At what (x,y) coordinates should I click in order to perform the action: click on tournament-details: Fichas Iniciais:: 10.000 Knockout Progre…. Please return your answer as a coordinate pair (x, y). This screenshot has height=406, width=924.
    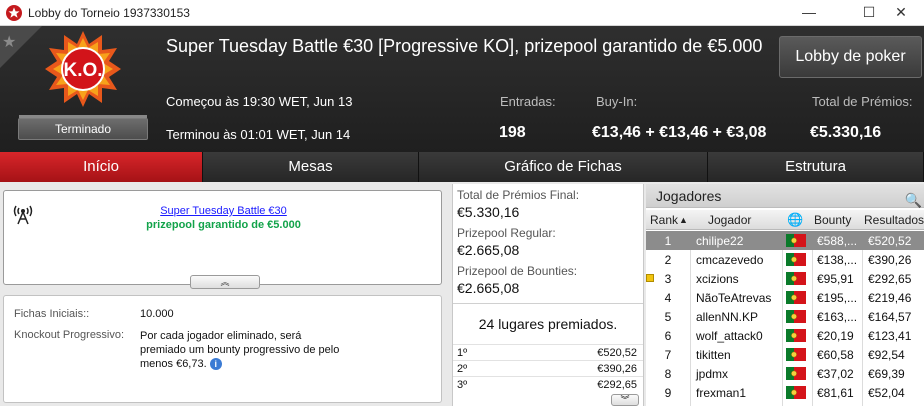
    Looking at the image, I should click on (222, 349).